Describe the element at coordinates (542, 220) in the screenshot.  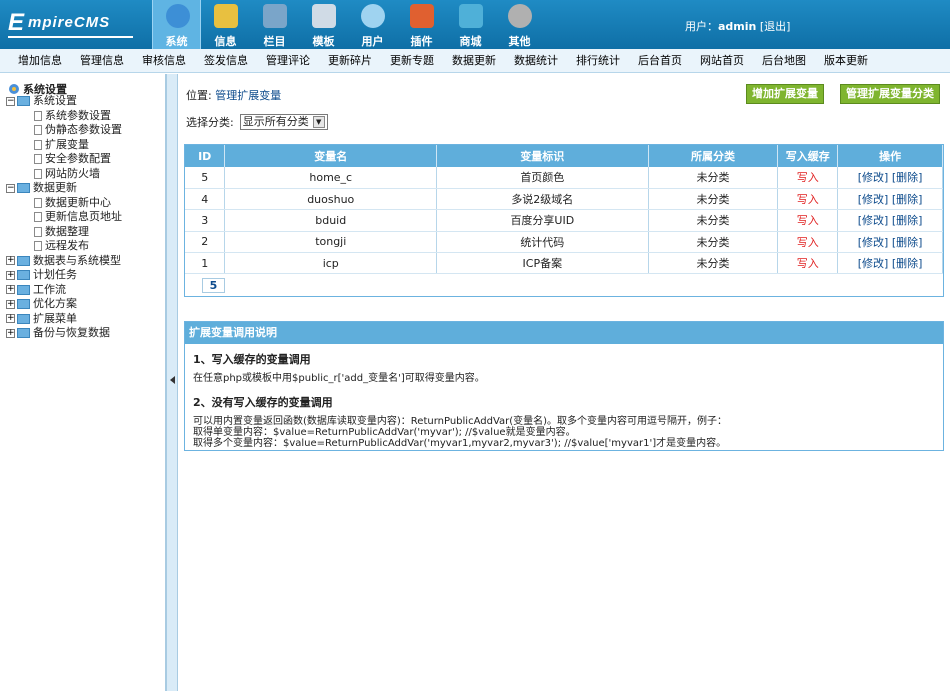
I see `table-cell: 百度分享UID` at that location.